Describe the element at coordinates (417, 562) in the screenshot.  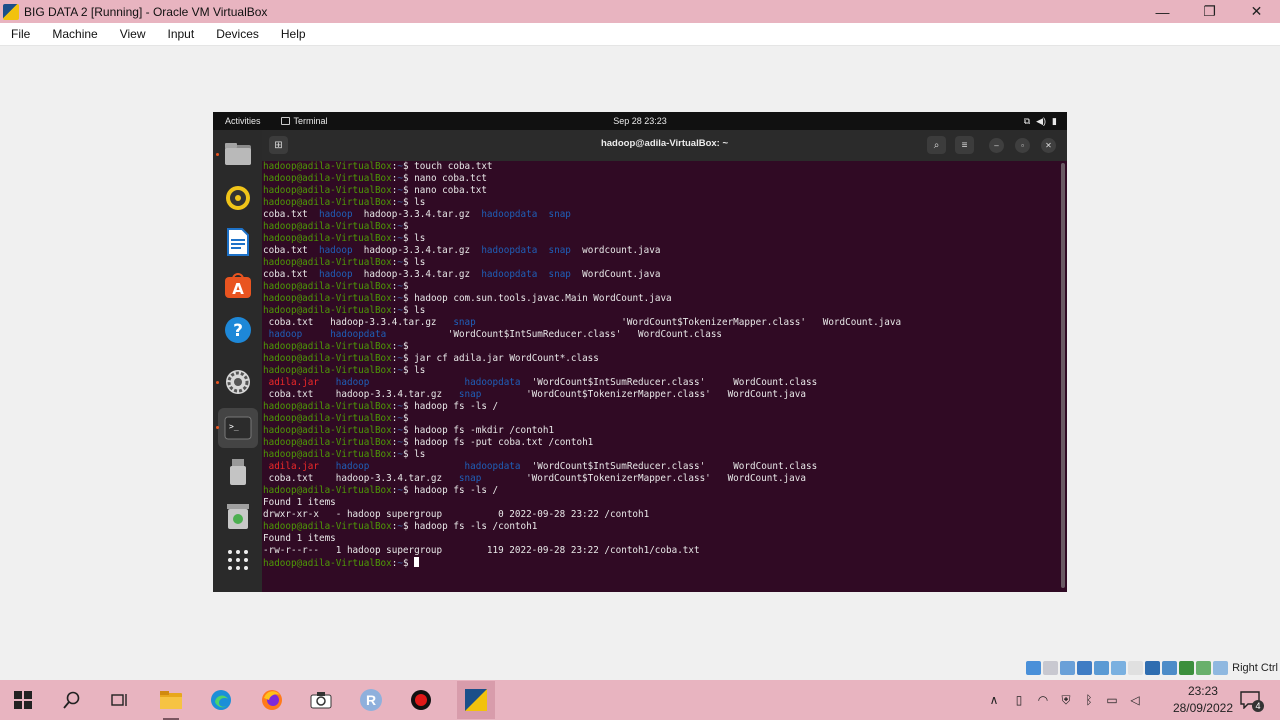
I see `terminal-cursor` at that location.